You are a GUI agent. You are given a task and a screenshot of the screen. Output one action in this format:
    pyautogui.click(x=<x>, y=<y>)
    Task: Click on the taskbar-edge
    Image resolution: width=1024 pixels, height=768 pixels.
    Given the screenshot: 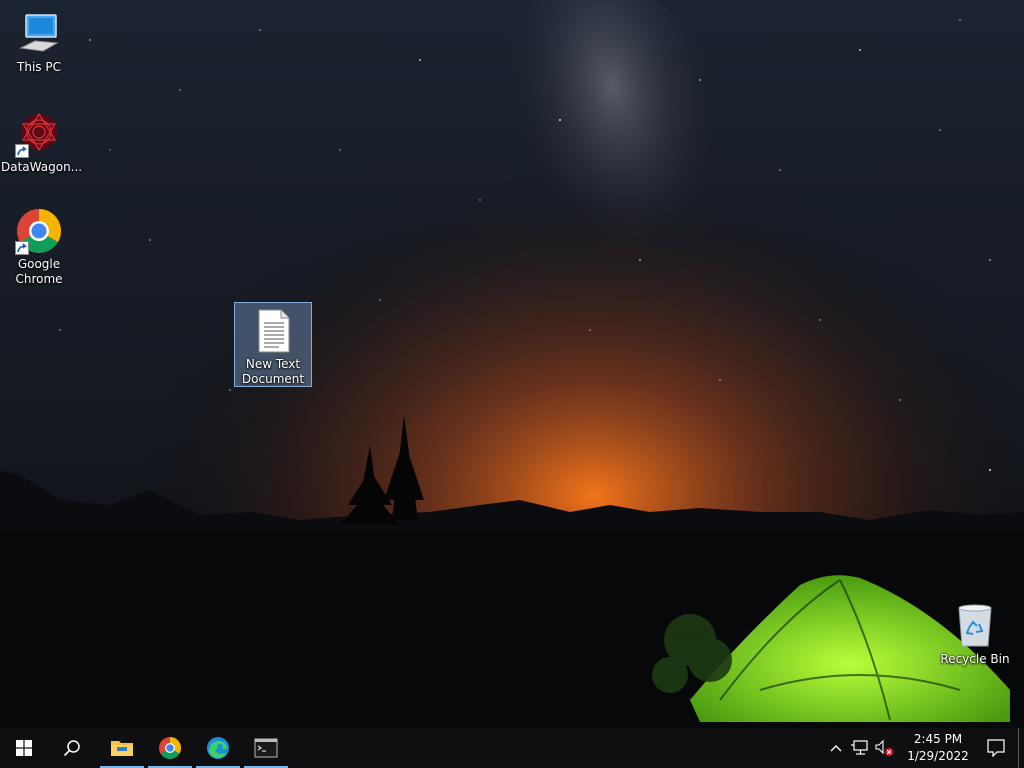 What is the action you would take?
    pyautogui.click(x=218, y=748)
    